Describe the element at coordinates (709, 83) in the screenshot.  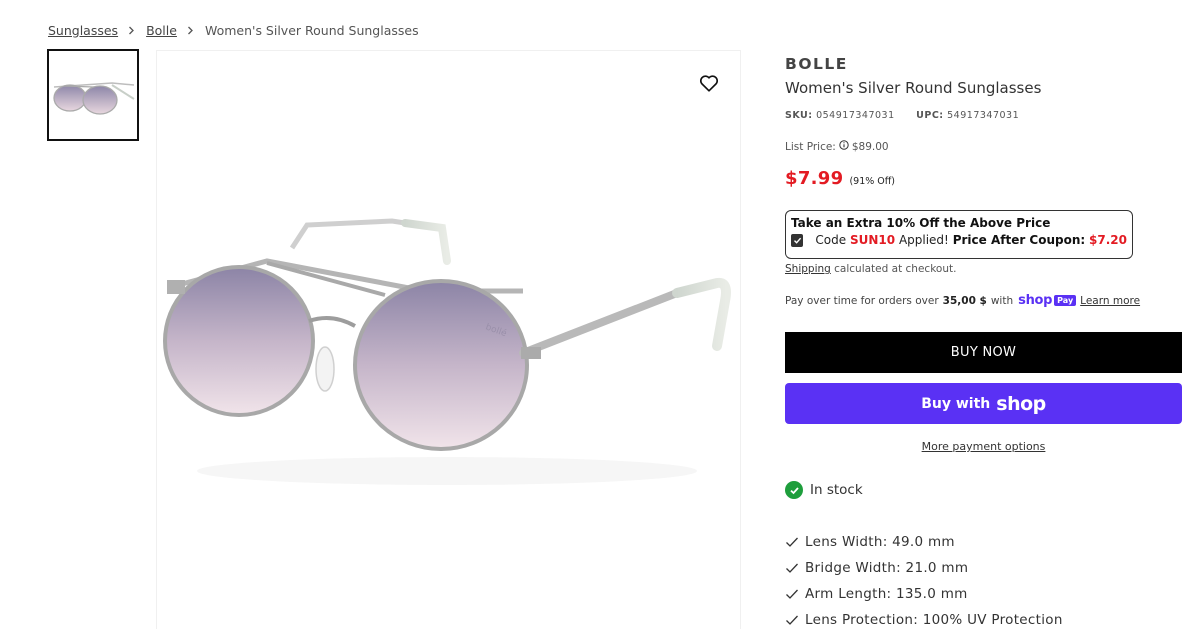
I see `wishlist-heart-icon` at that location.